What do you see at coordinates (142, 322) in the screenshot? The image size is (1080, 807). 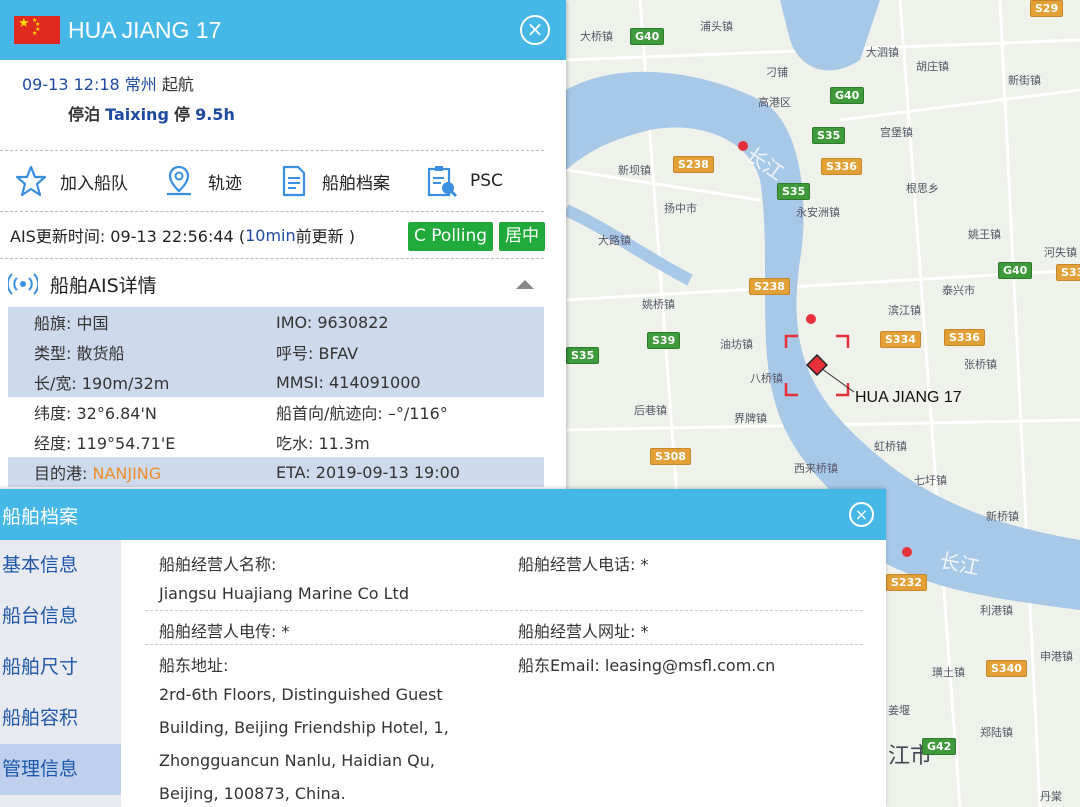 I see `detail-cell: 船旗: 中国` at bounding box center [142, 322].